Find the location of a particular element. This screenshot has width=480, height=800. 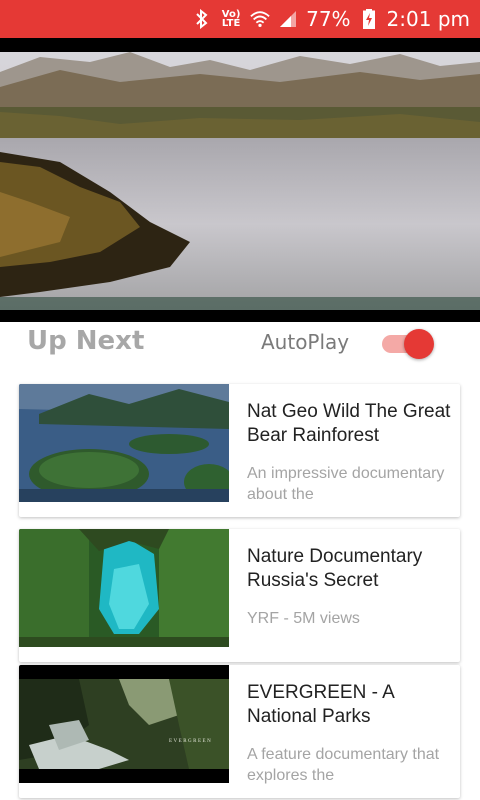

video-subtitle: YRF - 5M views is located at coordinates (303, 618).